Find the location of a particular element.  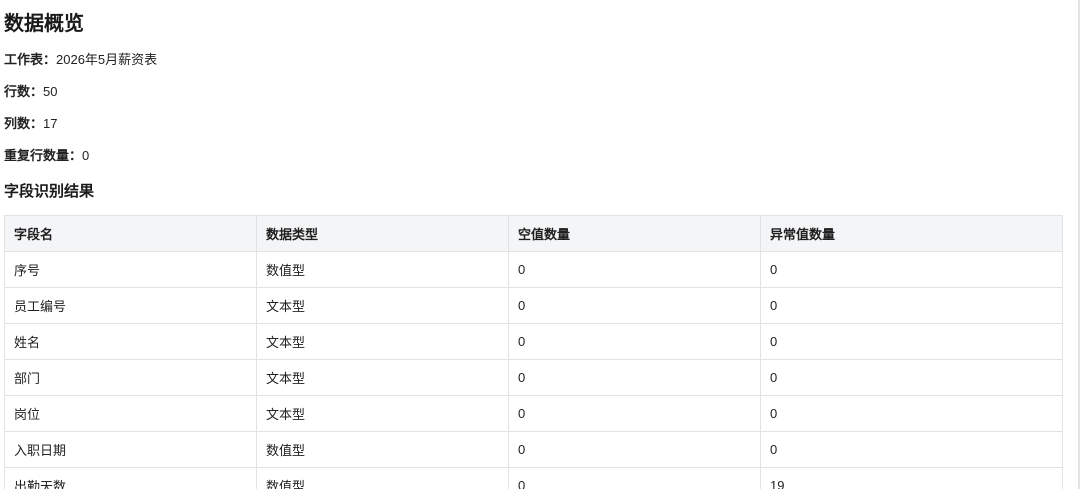

column-count-value: 17 is located at coordinates (50, 123).